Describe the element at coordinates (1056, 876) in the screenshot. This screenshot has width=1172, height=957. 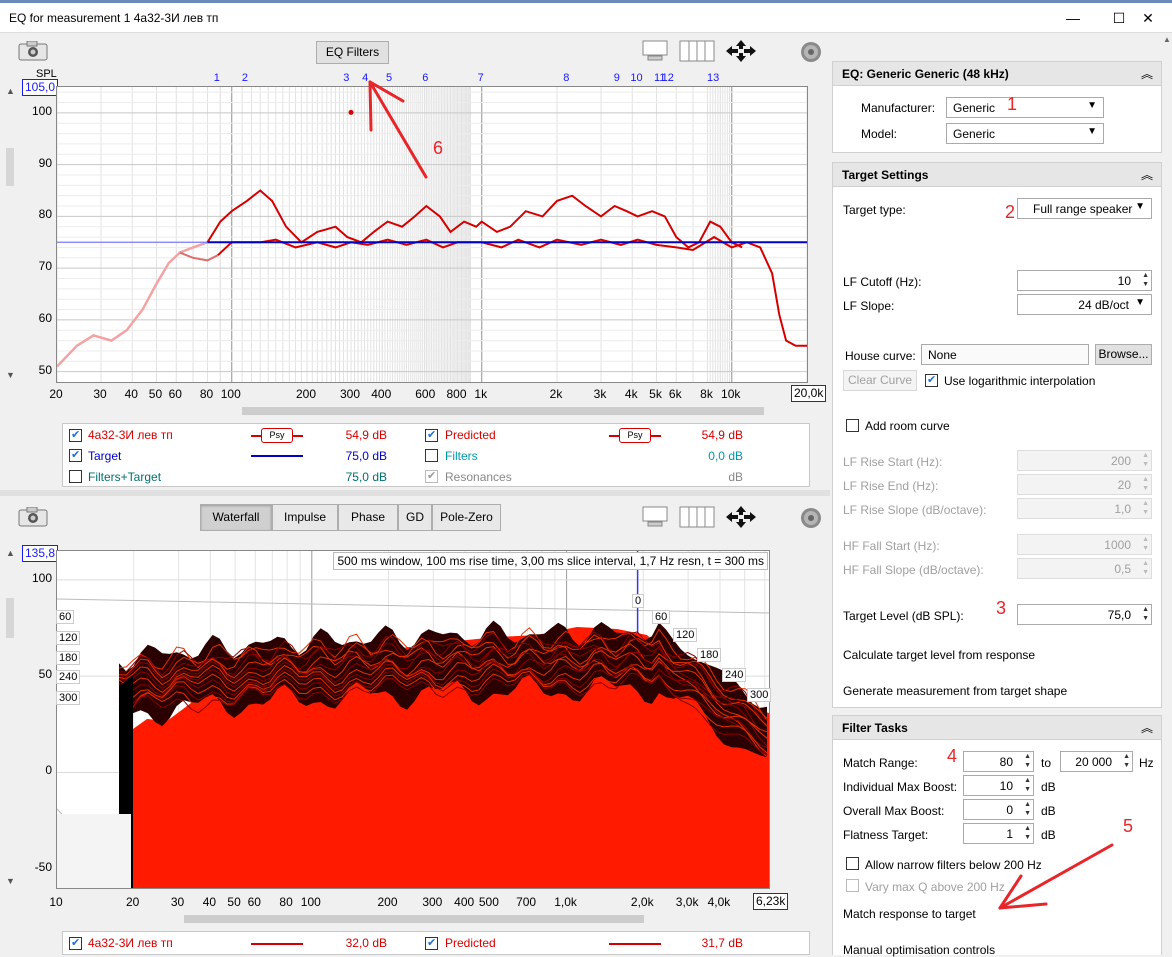
I see `arrow-5-shaft` at that location.